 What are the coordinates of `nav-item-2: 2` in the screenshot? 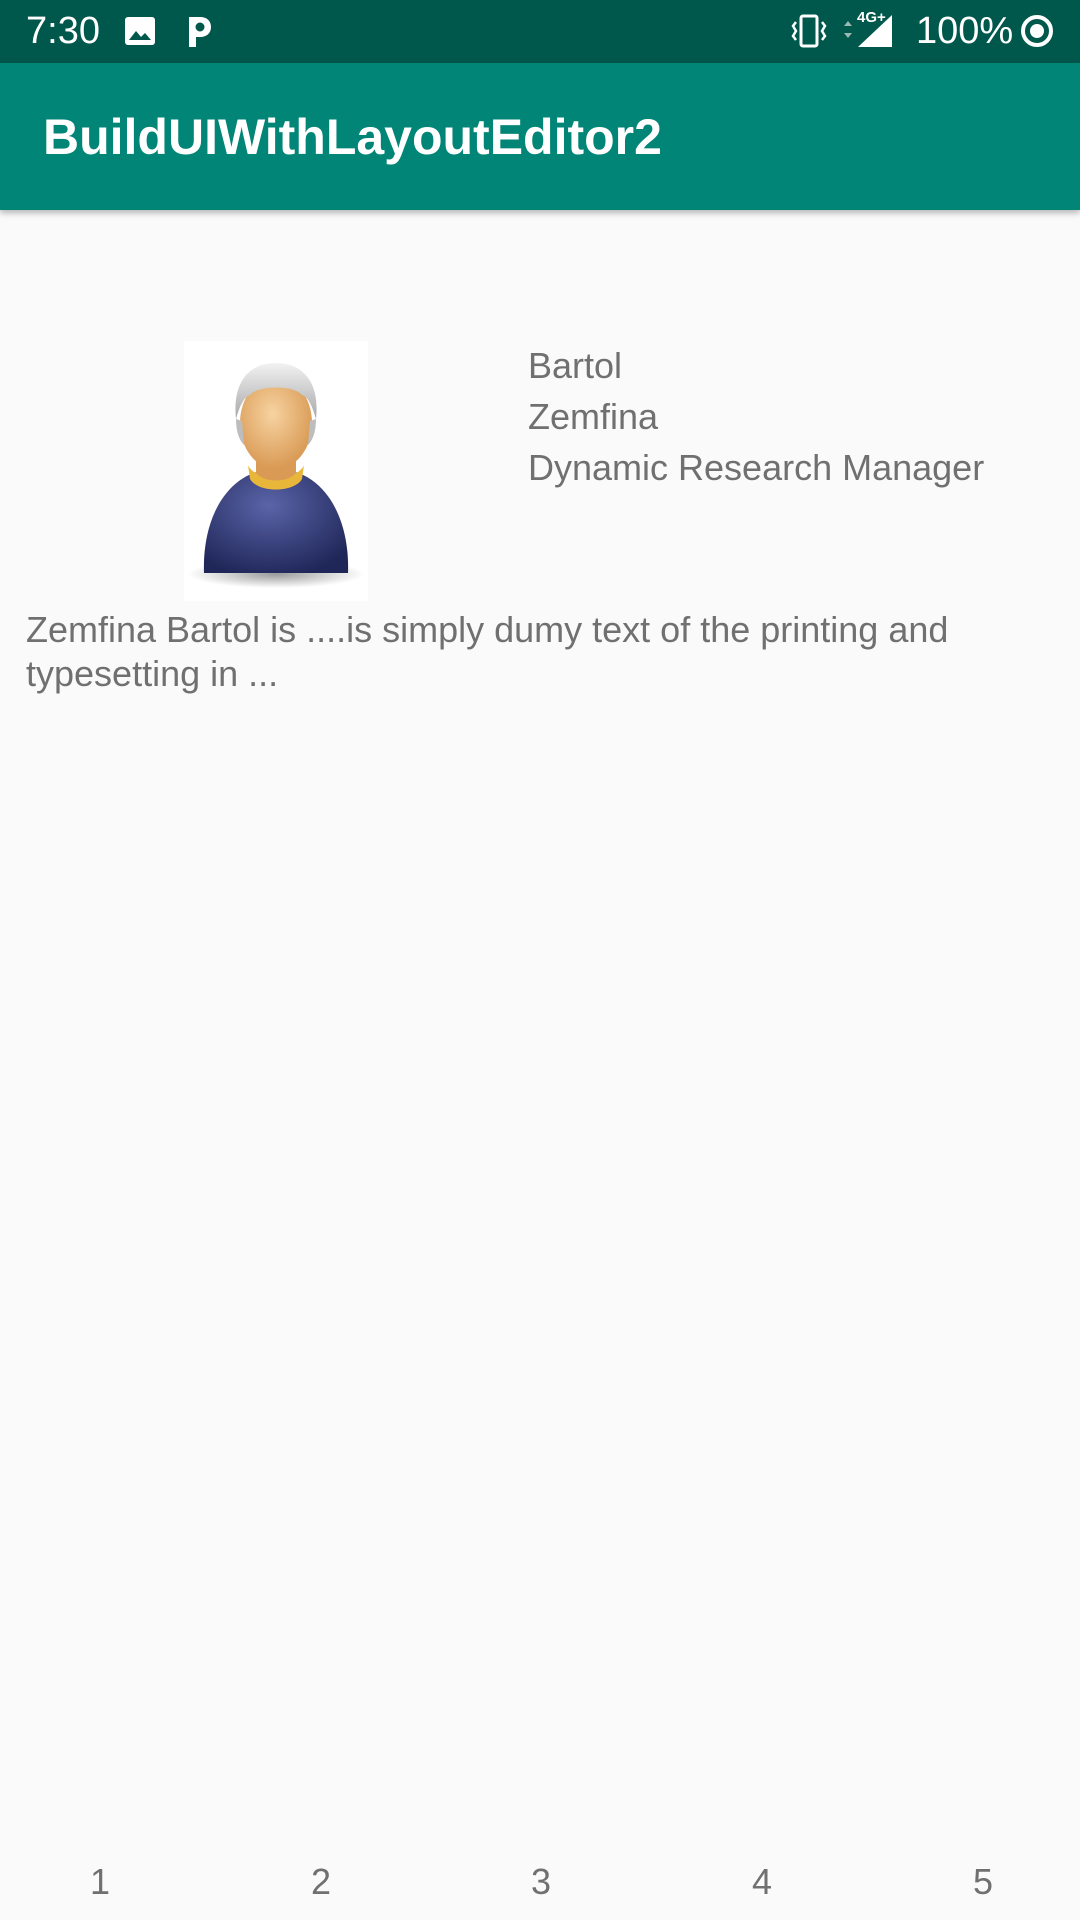 It's located at (321, 1882).